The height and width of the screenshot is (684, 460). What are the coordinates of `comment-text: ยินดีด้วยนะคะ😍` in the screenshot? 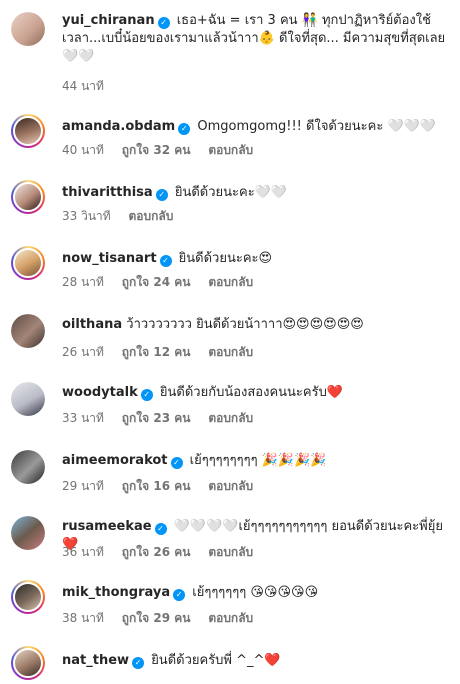 It's located at (225, 258).